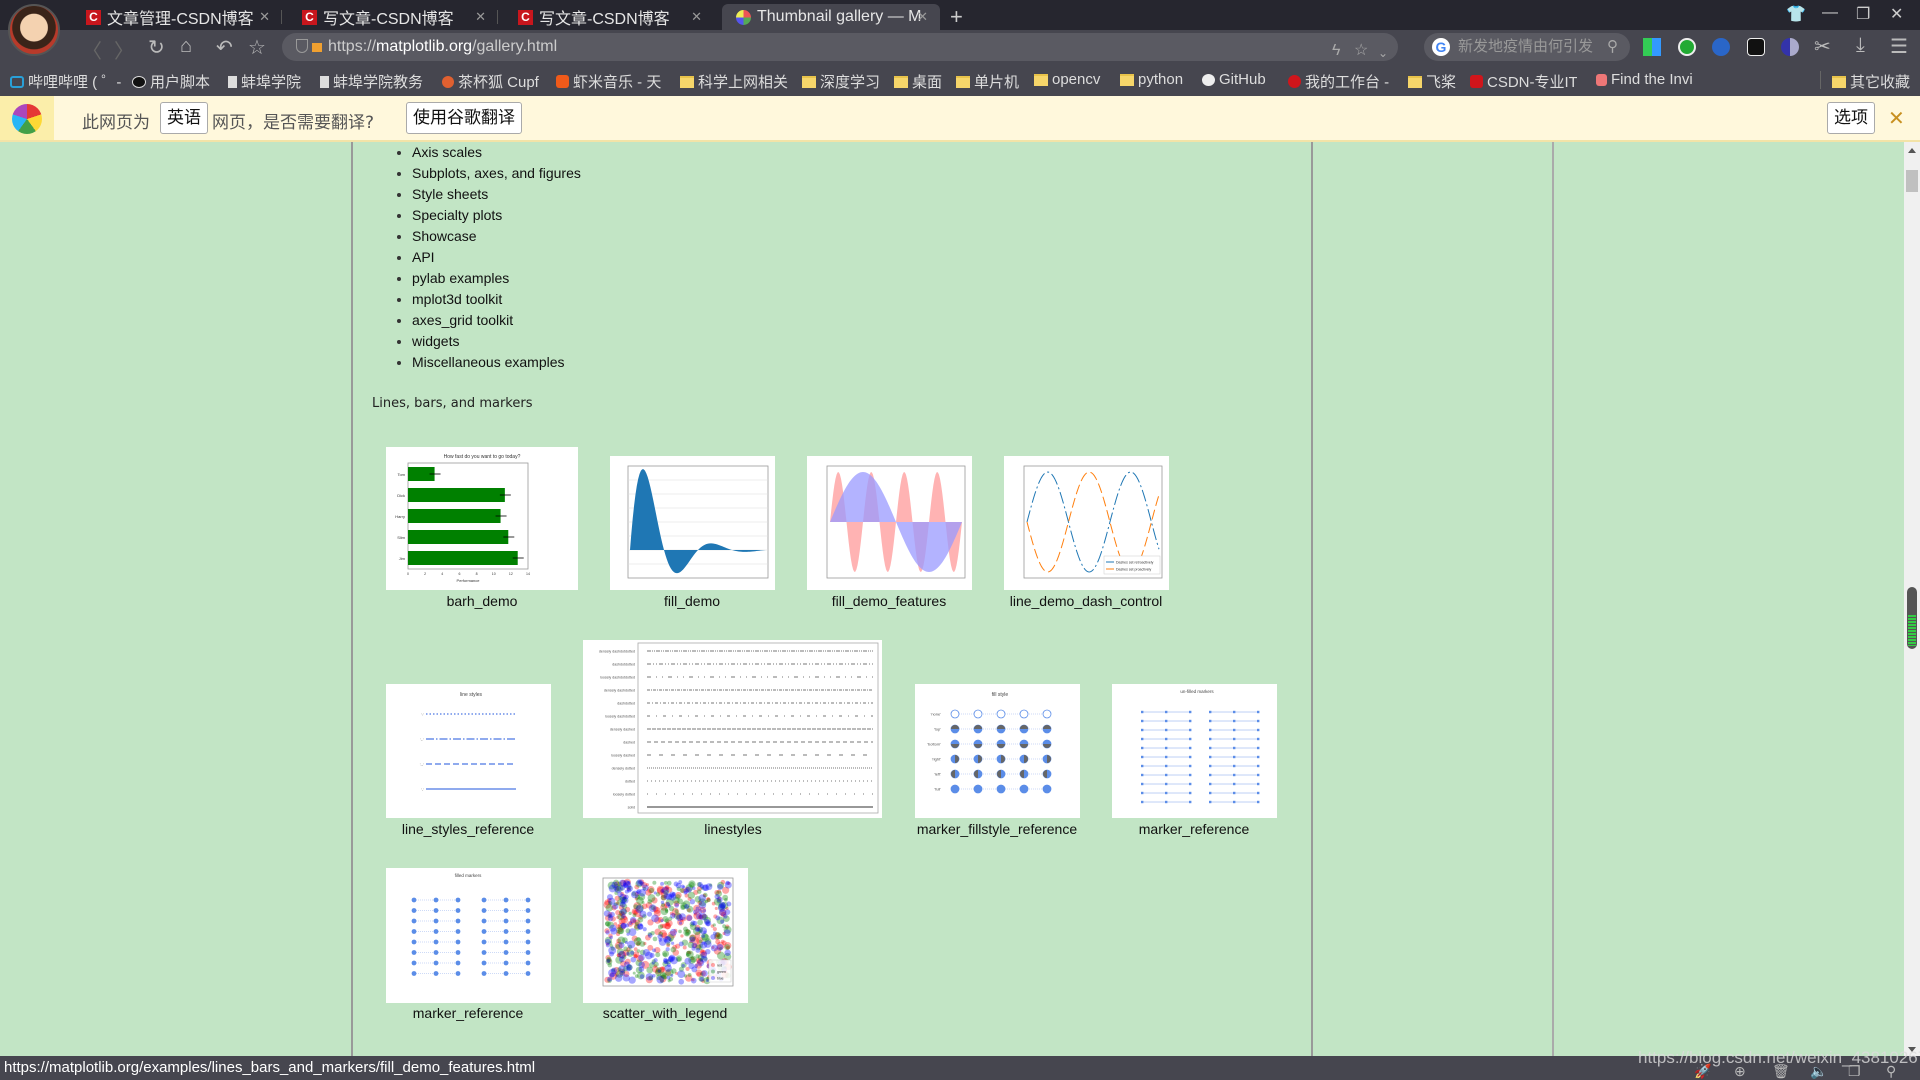 The width and height of the screenshot is (1920, 1080). I want to click on zoom-icon: ⚲, so click(1891, 1071).